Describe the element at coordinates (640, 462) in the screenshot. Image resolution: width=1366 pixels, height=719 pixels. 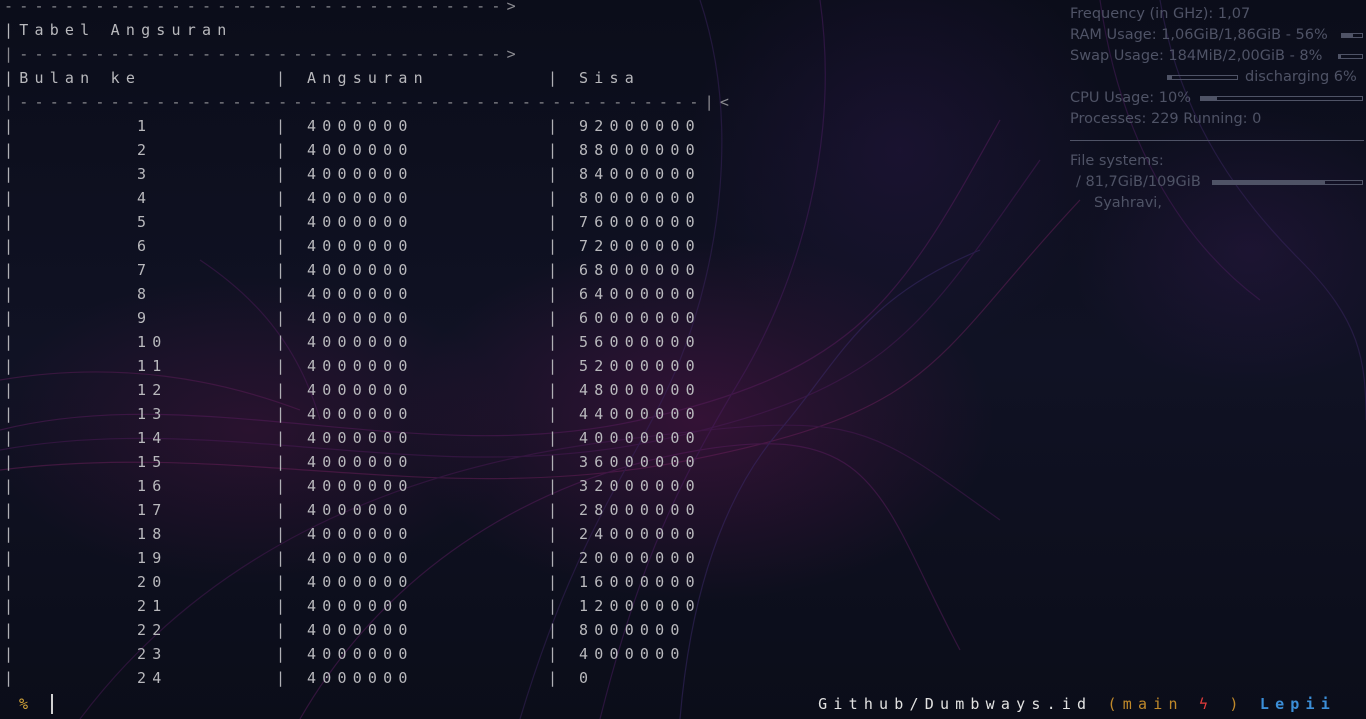
I see `cell-sisa: 36000000` at that location.